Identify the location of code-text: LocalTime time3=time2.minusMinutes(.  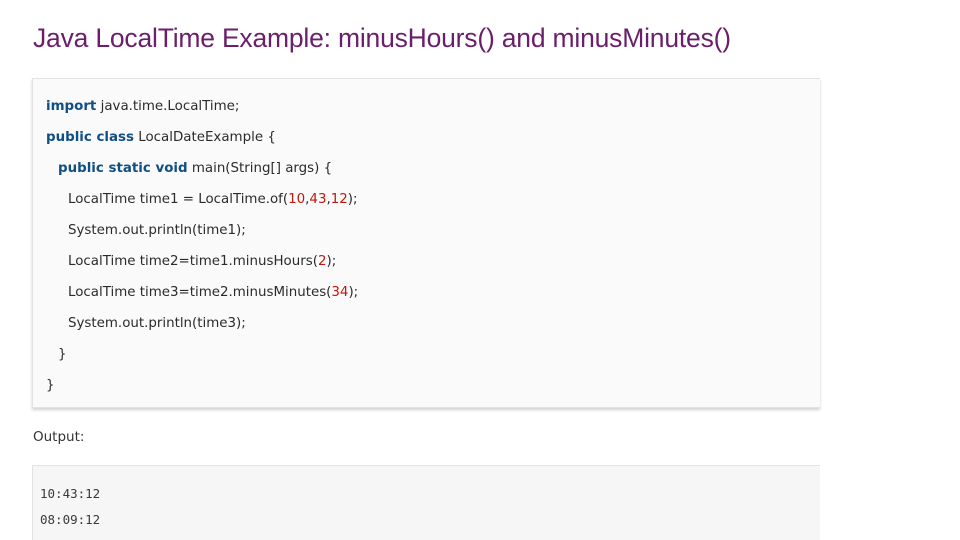
(200, 292).